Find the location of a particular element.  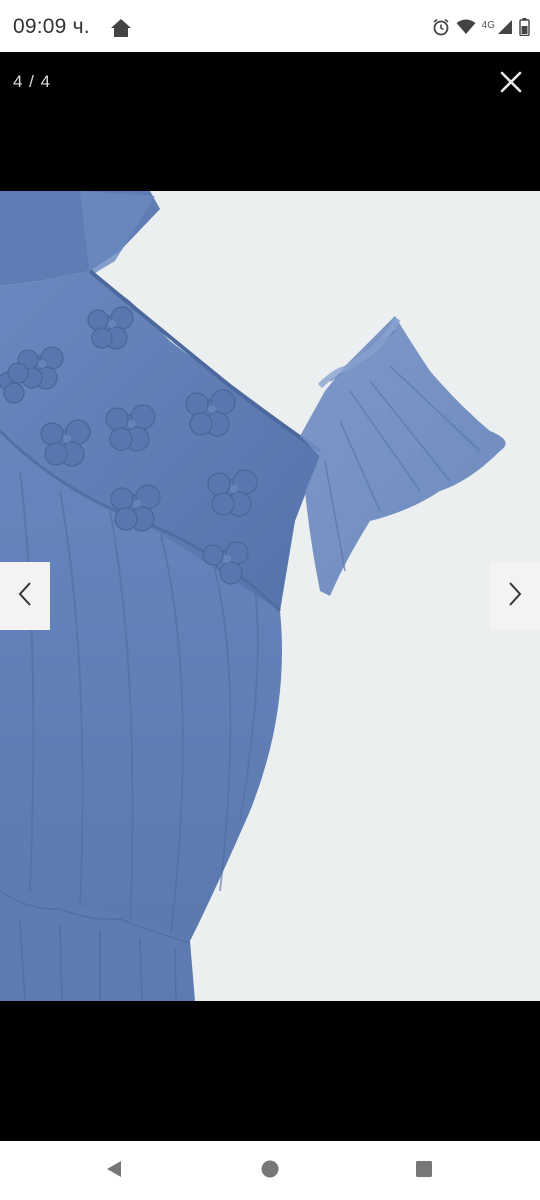

network-type: 4G is located at coordinates (488, 25).